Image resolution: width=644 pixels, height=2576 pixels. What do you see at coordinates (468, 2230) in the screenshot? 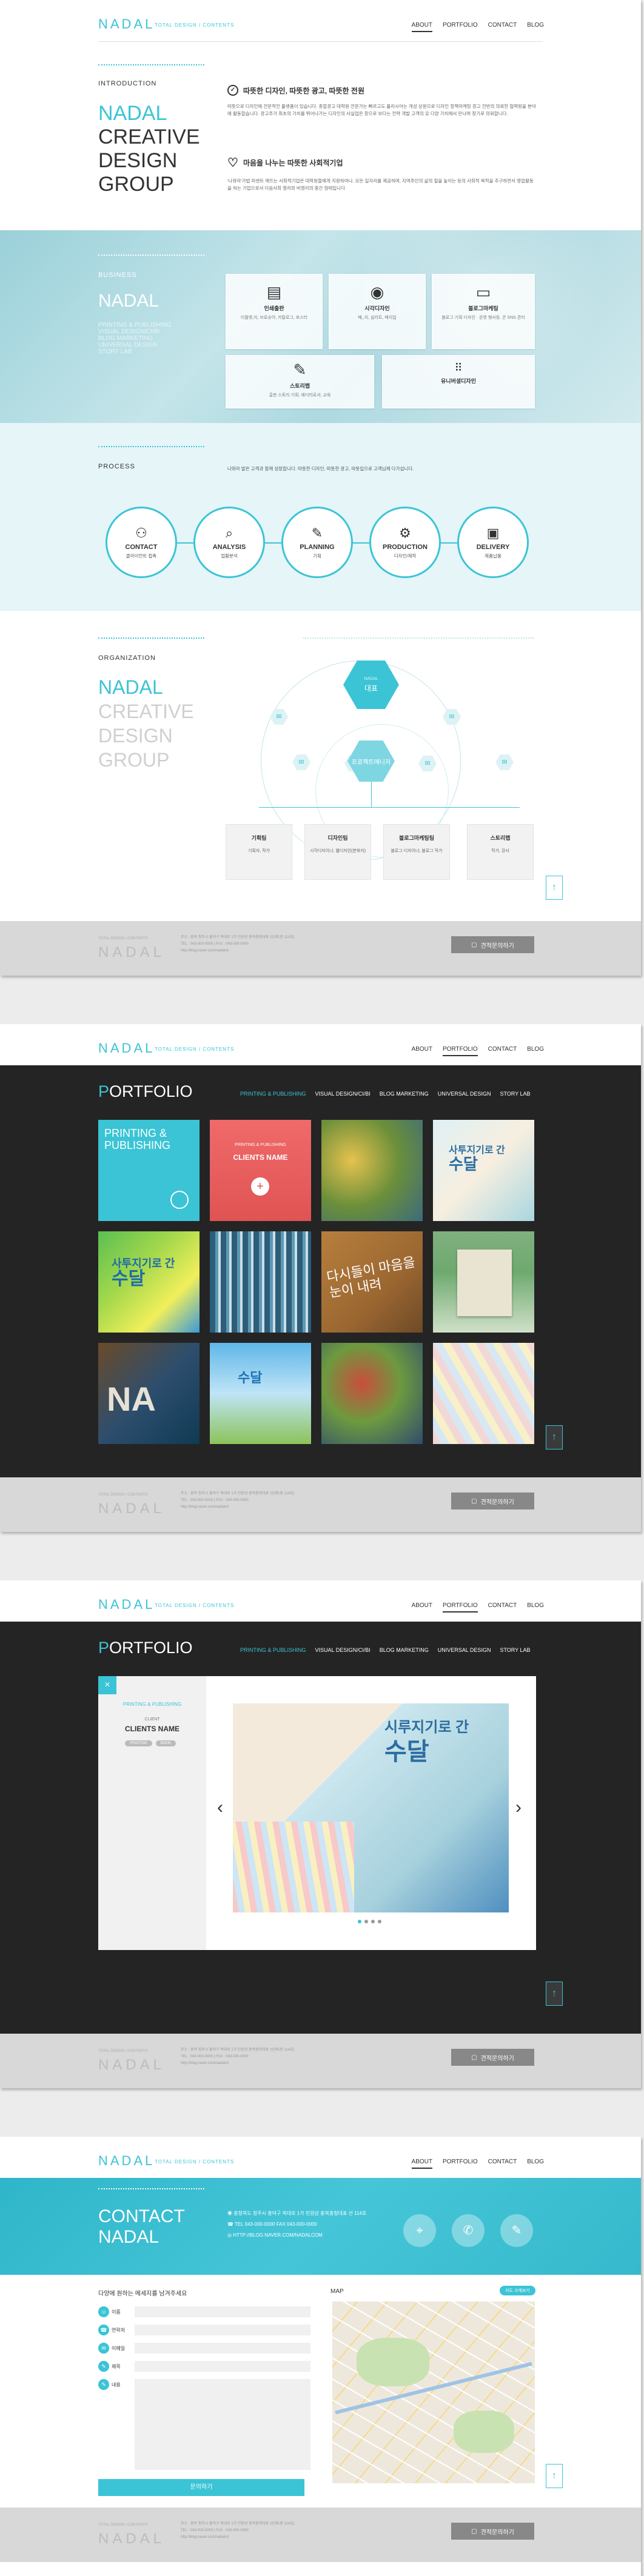
I see `call-button: ✆` at bounding box center [468, 2230].